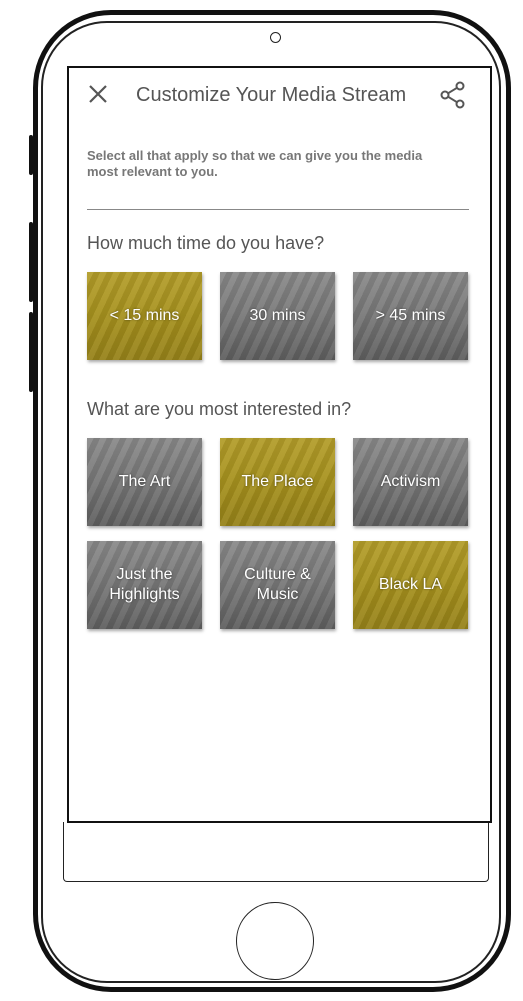 This screenshot has height=1001, width=523. I want to click on tile-label: Just the Highlights, so click(144, 584).